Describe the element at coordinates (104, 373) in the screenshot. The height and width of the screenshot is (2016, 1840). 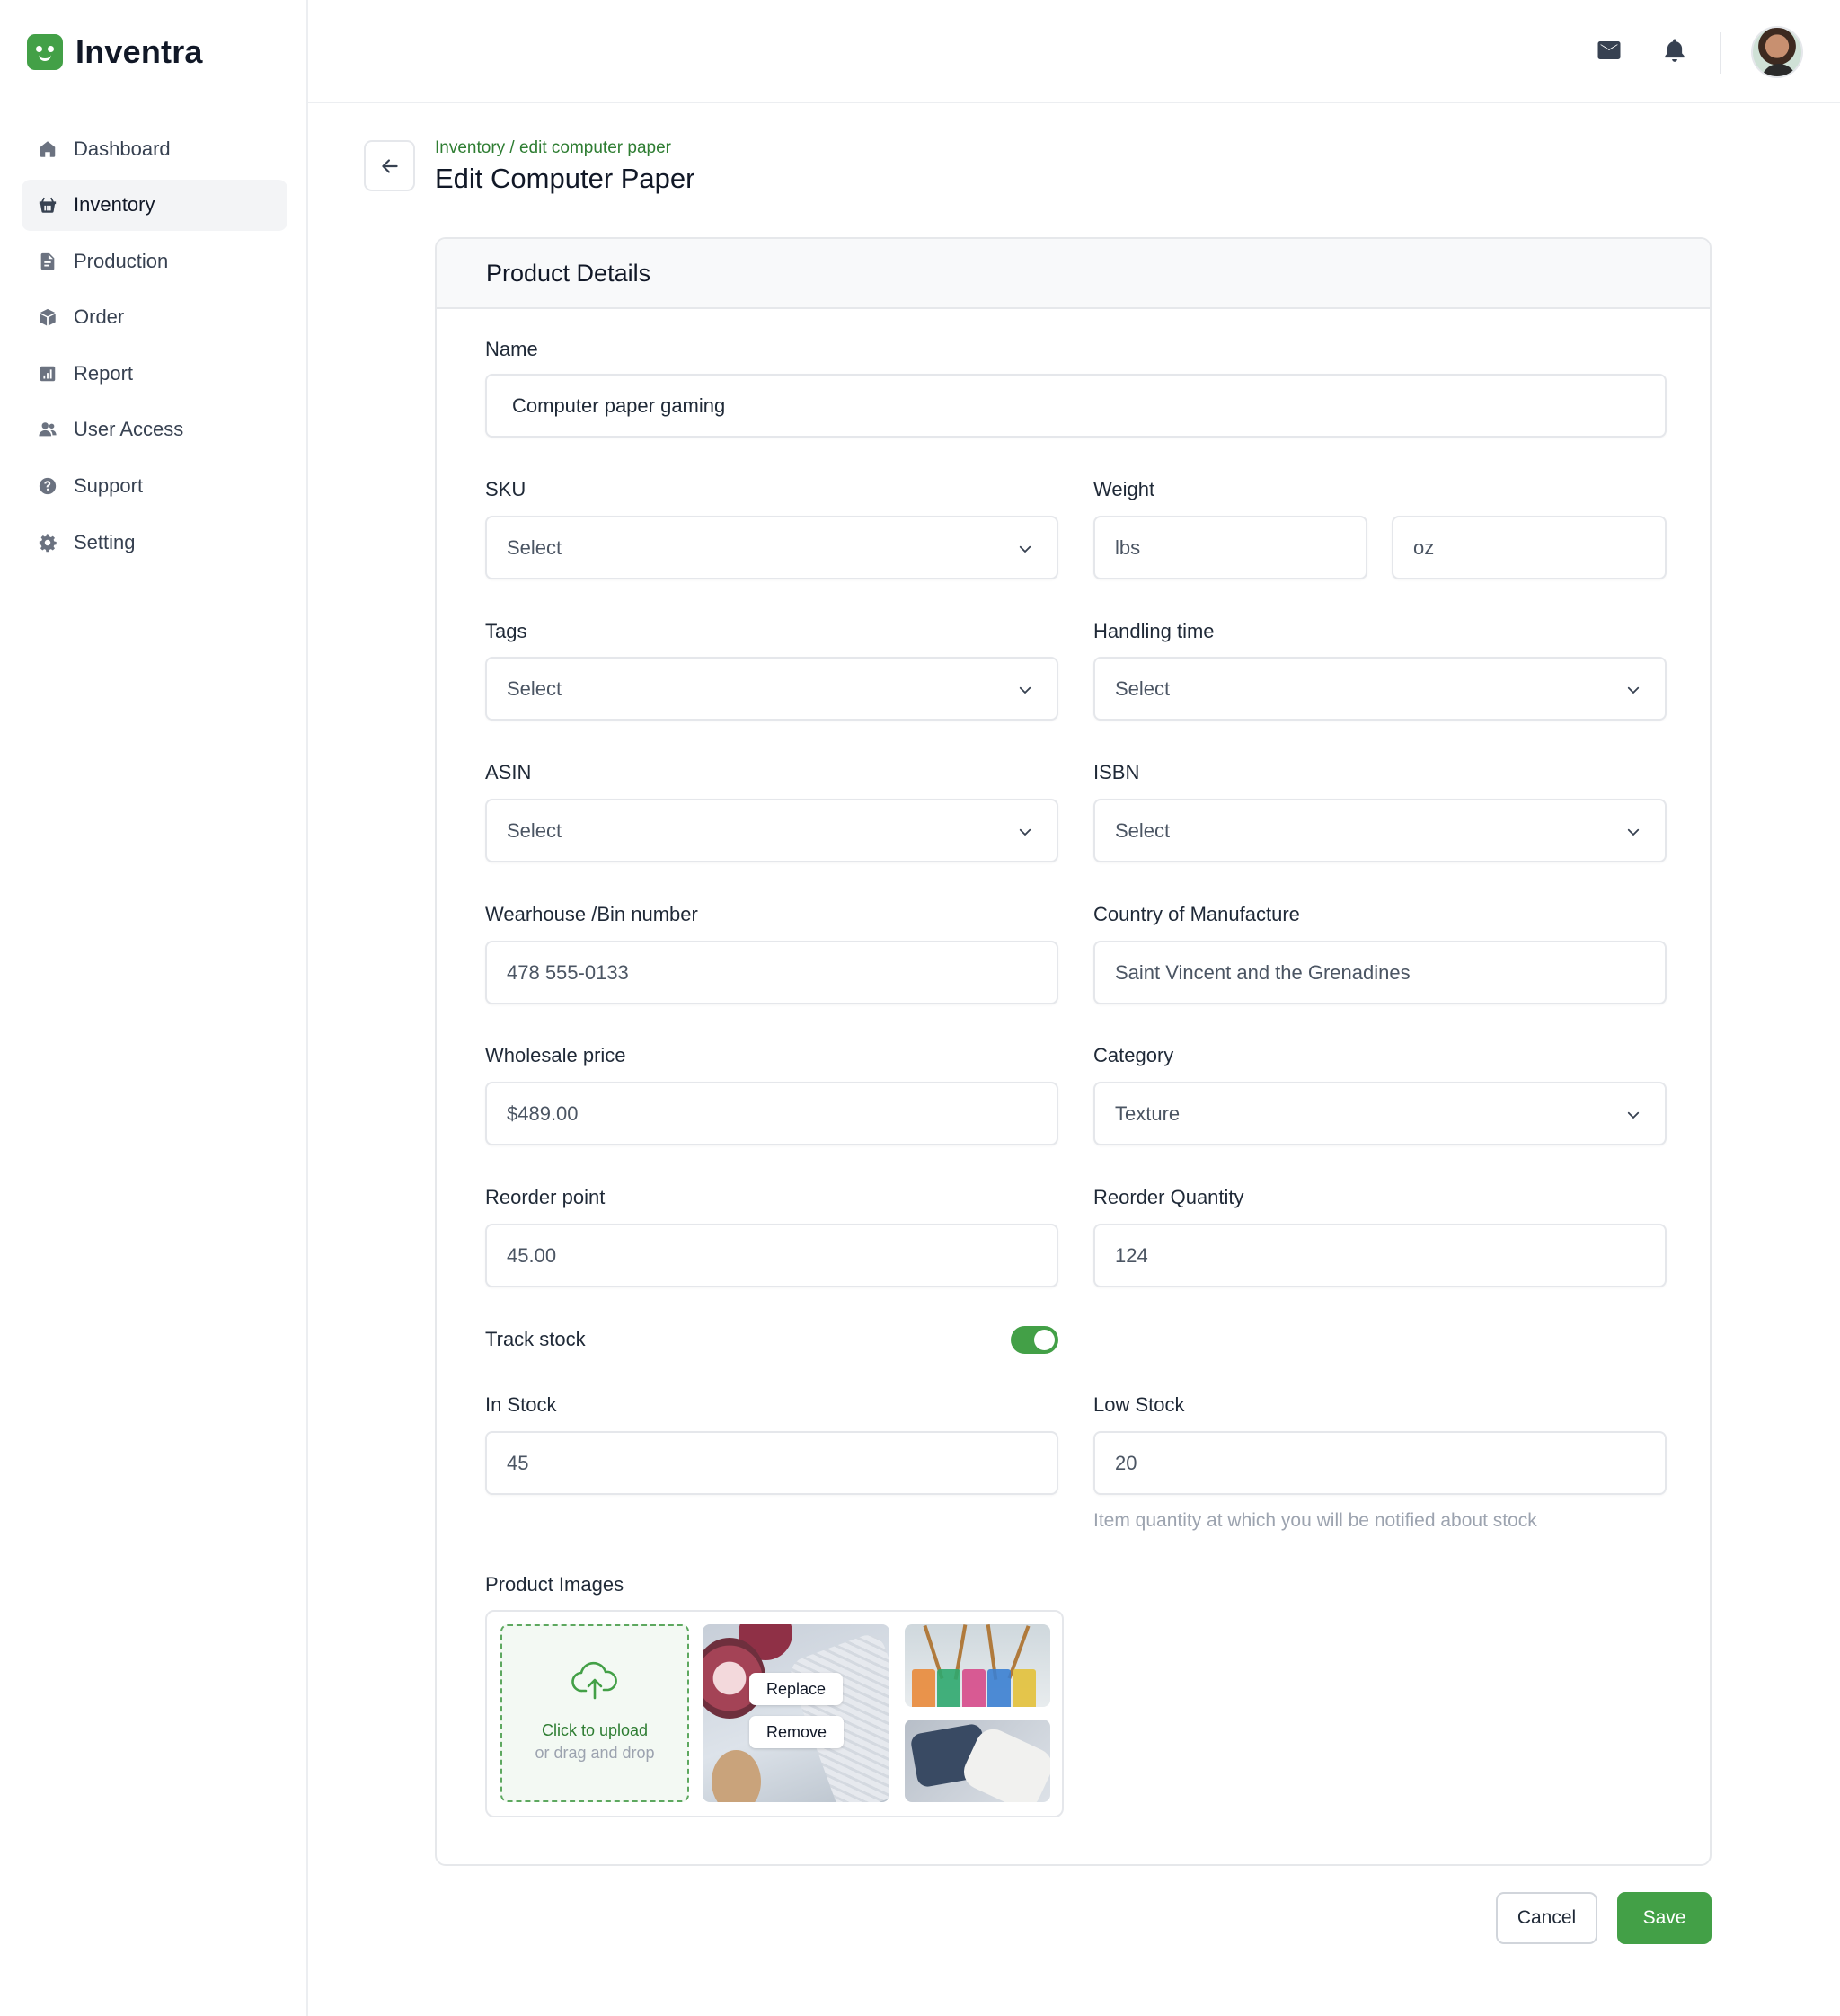
I see `sidebar-item-label: Report` at that location.